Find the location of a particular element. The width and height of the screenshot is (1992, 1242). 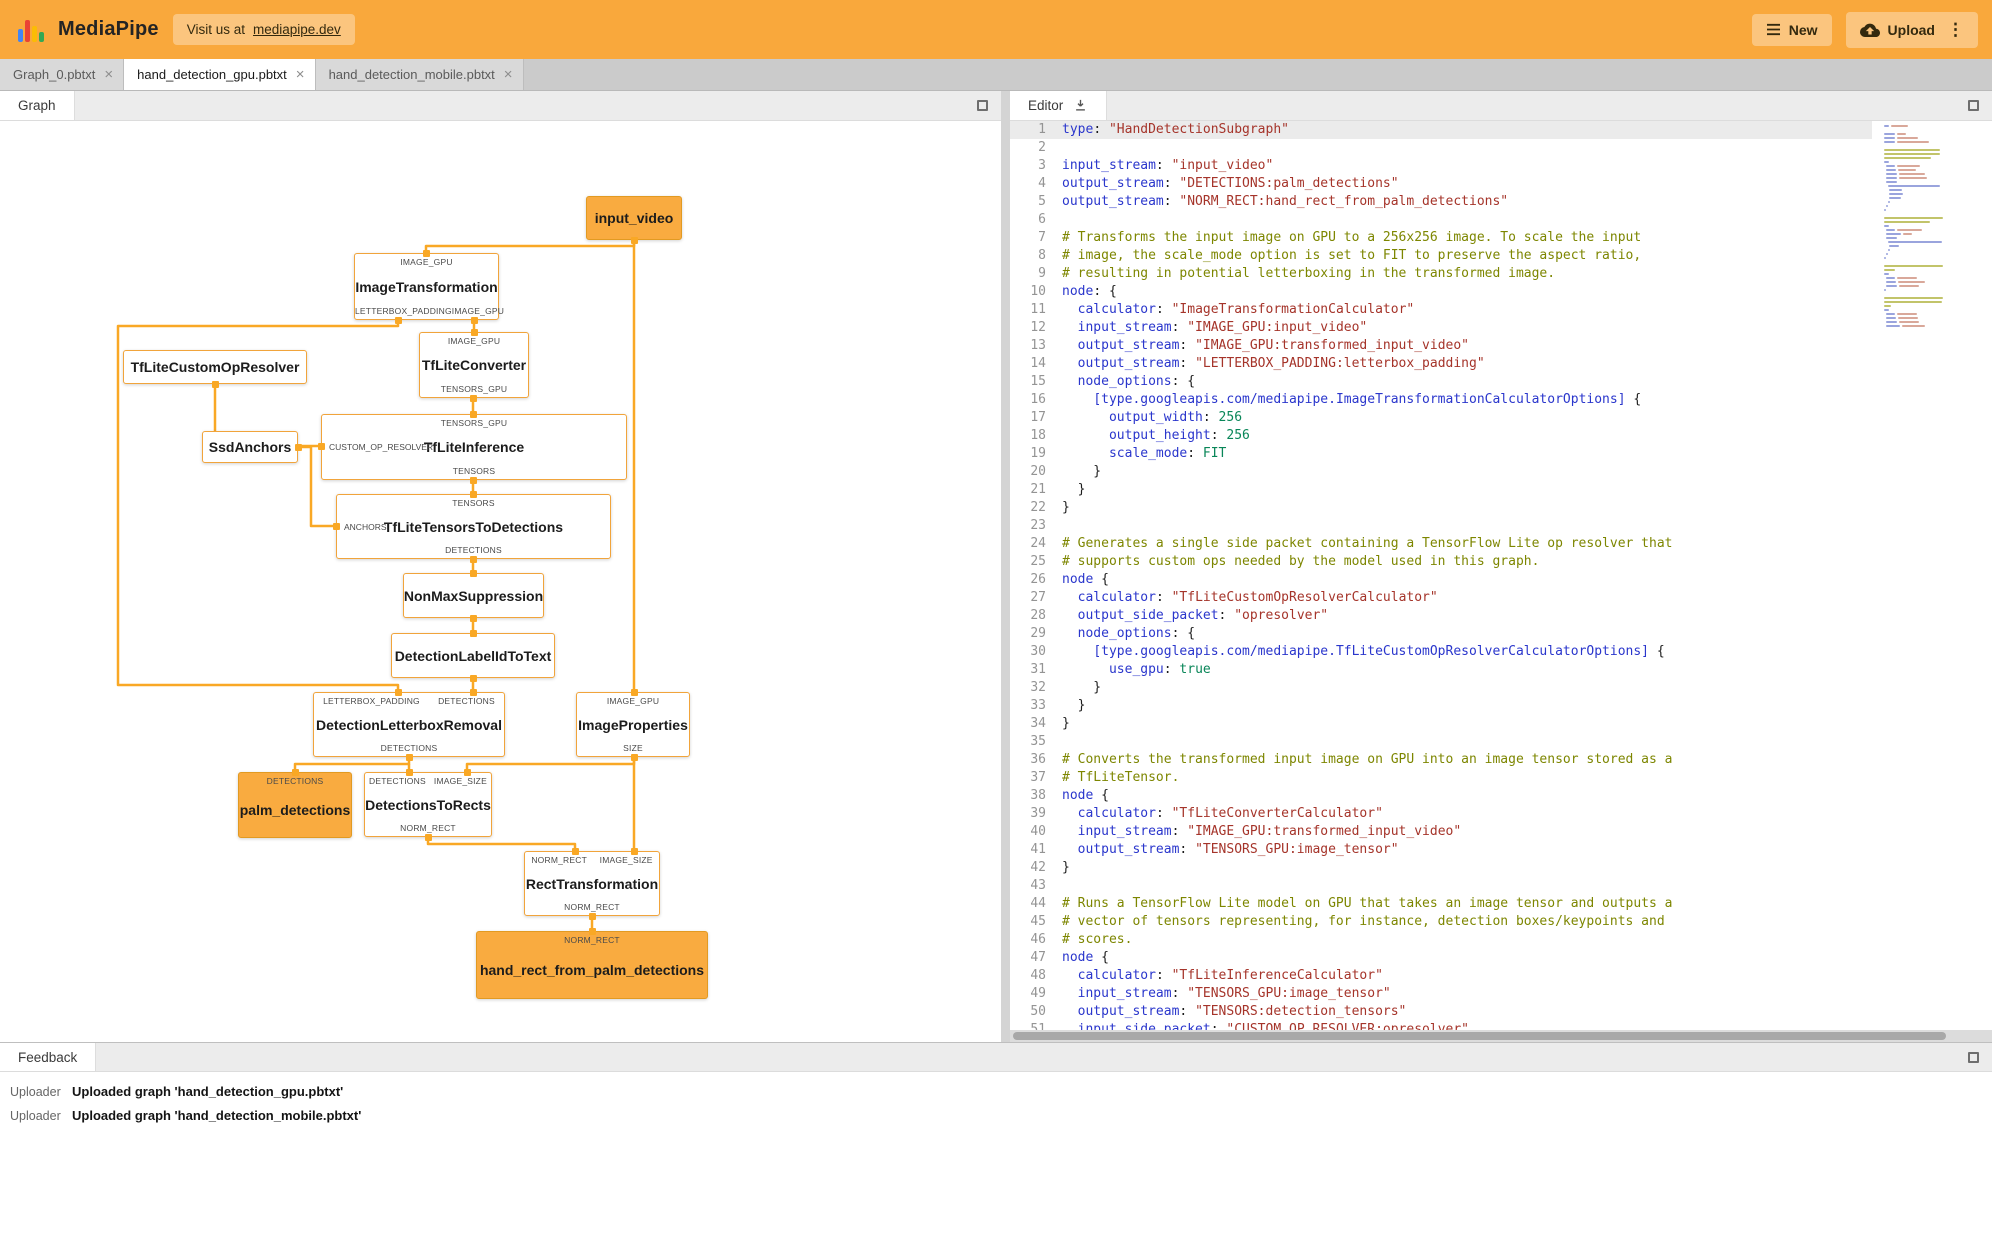

line-number: 5 is located at coordinates (1042, 201).